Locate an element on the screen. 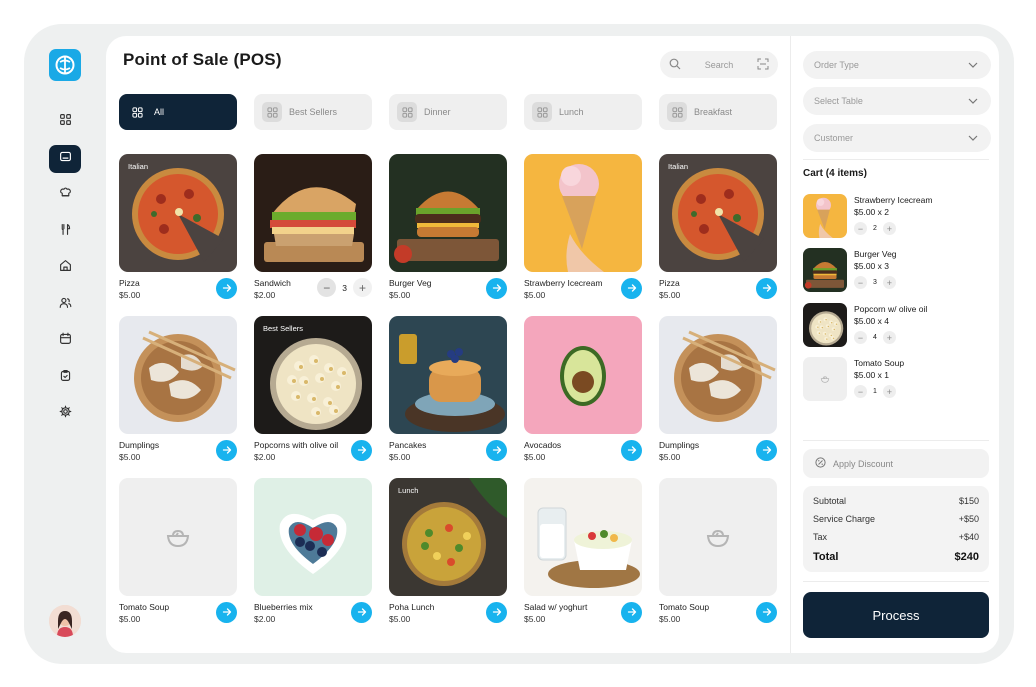 The image size is (1036, 687). sidebar-item-utensils is located at coordinates (65, 232).